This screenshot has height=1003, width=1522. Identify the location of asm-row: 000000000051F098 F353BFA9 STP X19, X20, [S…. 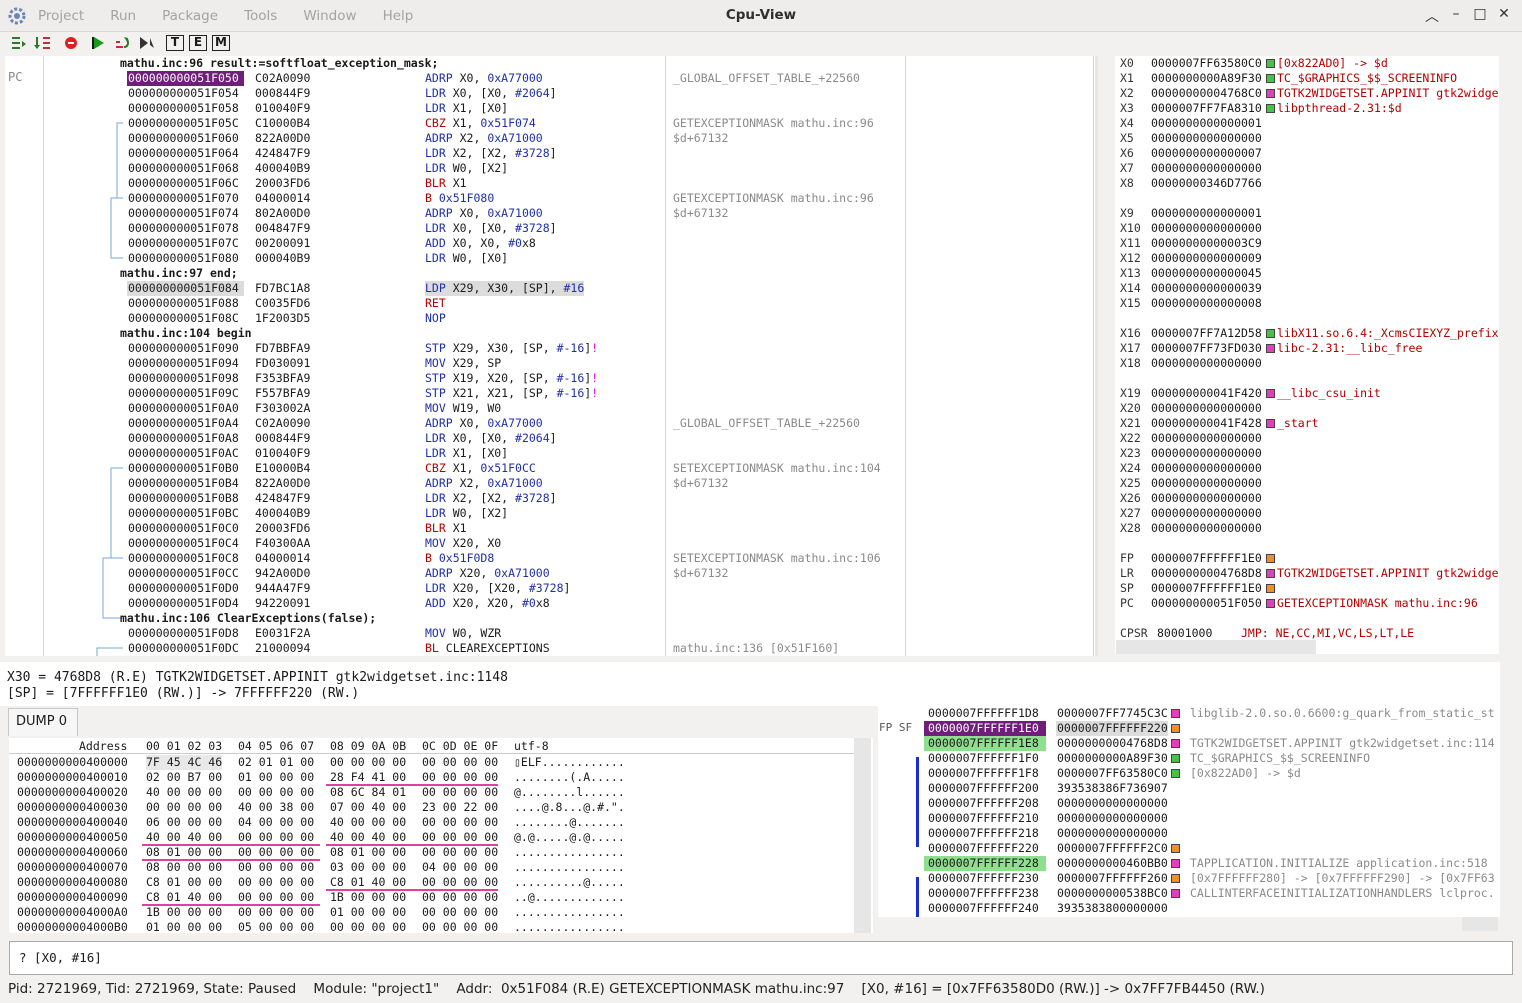
(549, 378).